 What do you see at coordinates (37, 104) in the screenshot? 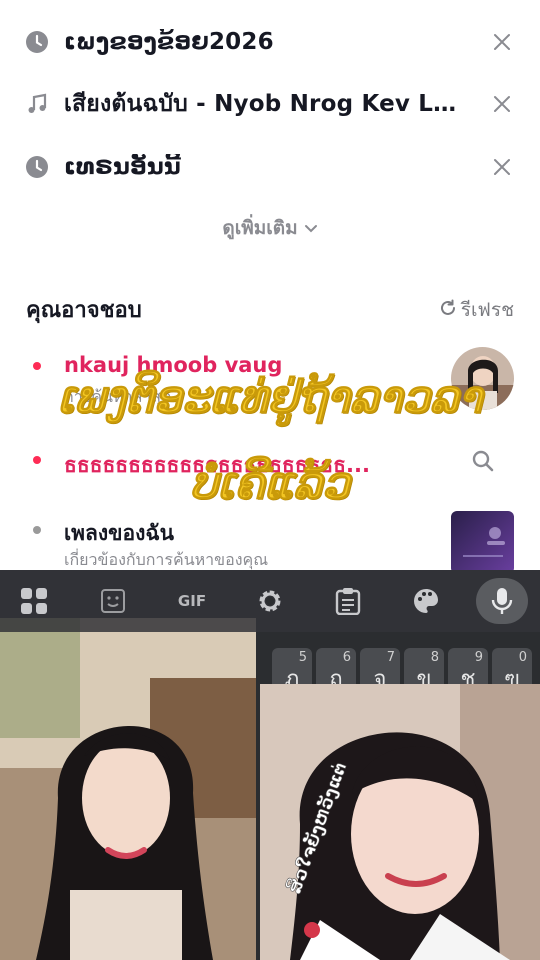
I see `music-note-icon` at bounding box center [37, 104].